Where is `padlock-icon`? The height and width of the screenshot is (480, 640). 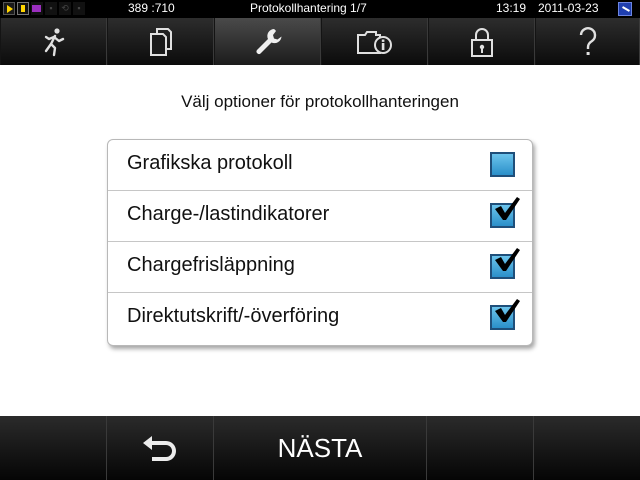
padlock-icon is located at coordinates (481, 42).